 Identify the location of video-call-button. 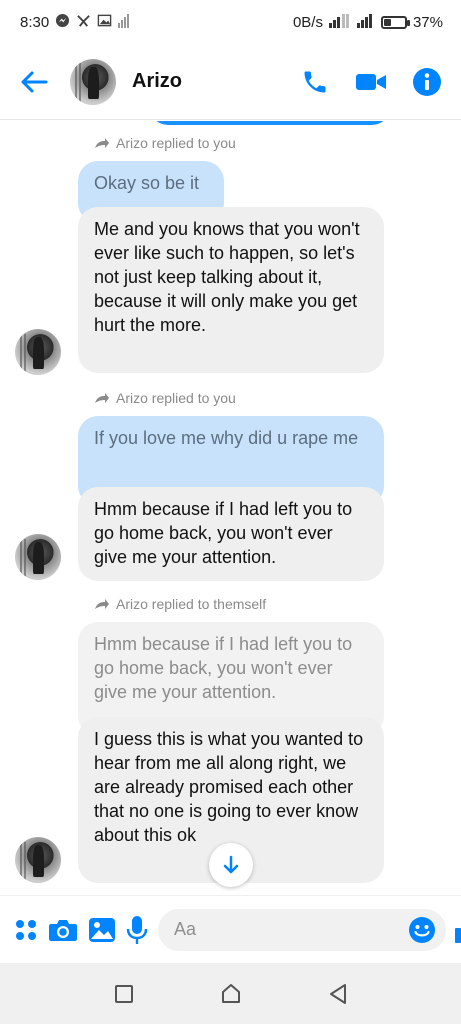
(371, 82).